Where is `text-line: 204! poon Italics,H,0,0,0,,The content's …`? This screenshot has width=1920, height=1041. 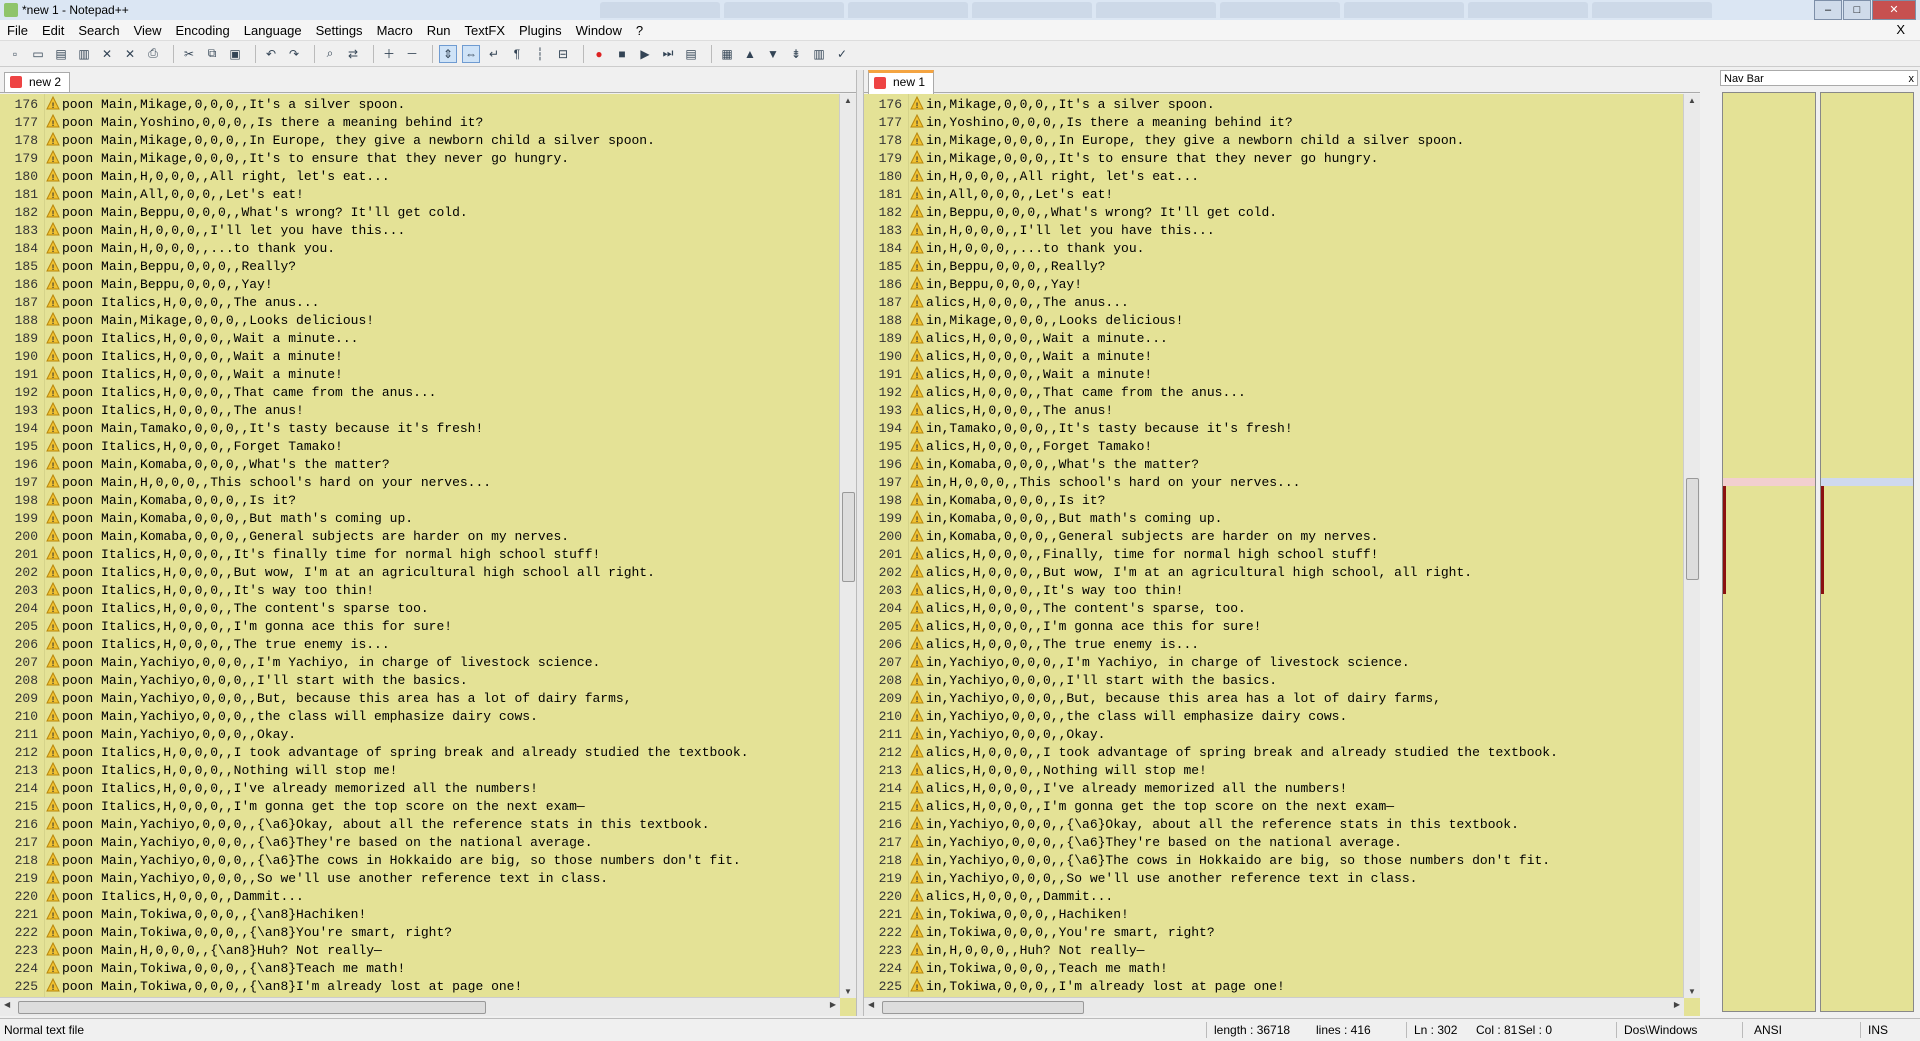 text-line: 204! poon Italics,H,0,0,0,,The content's … is located at coordinates (420, 609).